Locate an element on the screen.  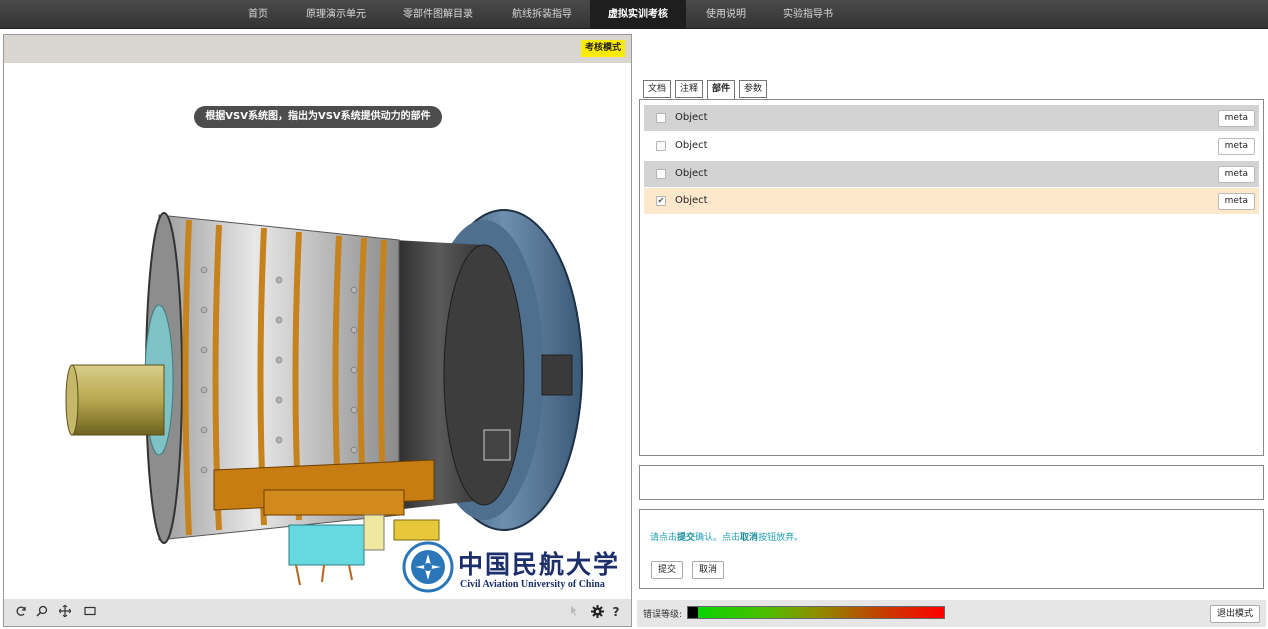
error-level-label: 错误等级: is located at coordinates (663, 615).